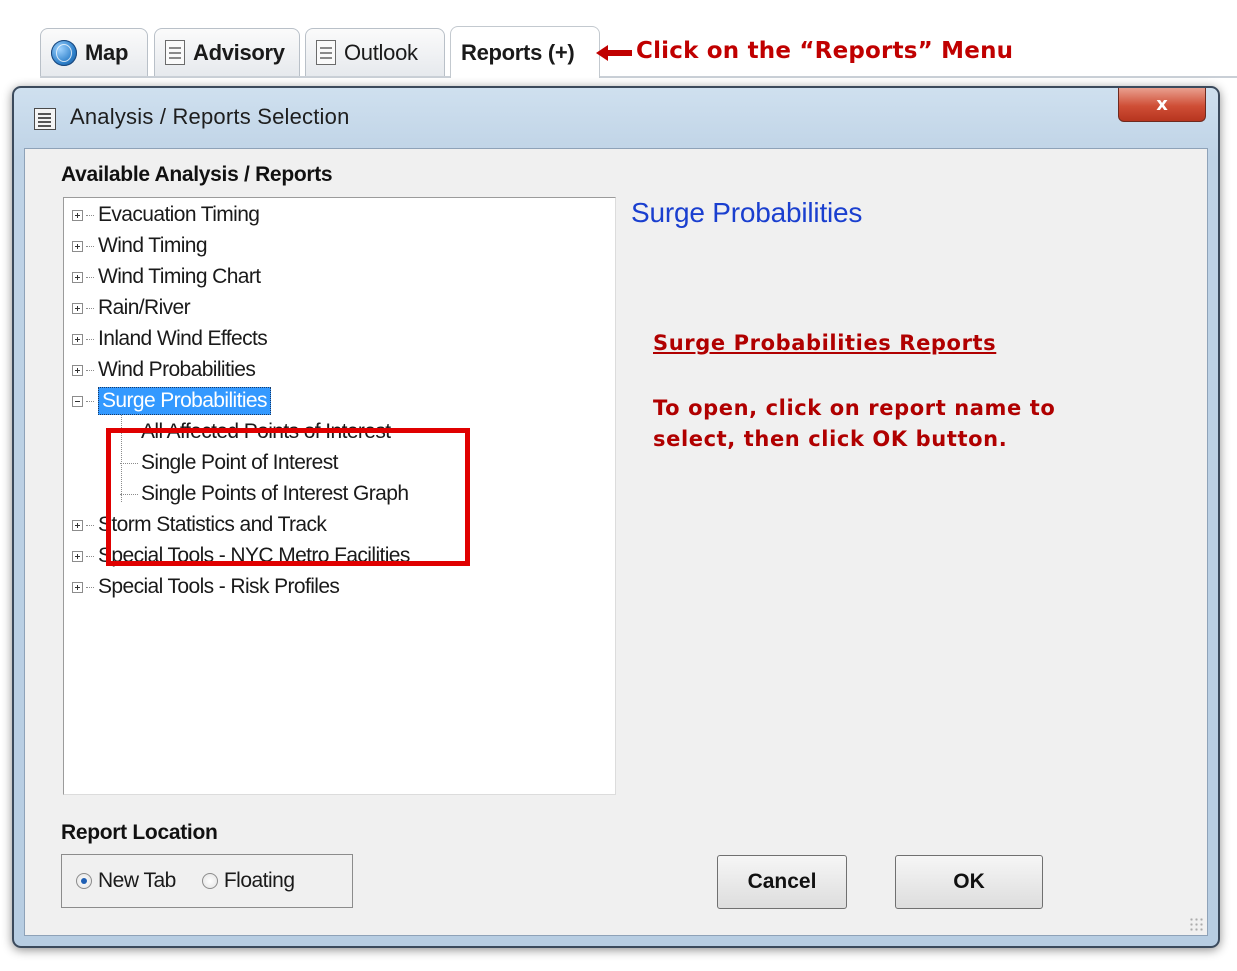 The image size is (1237, 971). I want to click on tree-item: Wind Probabilities, so click(160, 370).